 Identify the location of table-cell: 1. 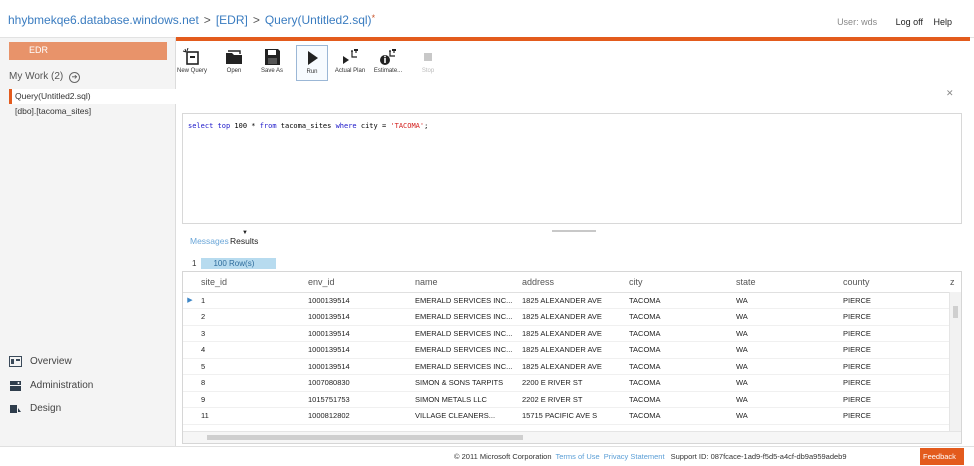
(250, 300).